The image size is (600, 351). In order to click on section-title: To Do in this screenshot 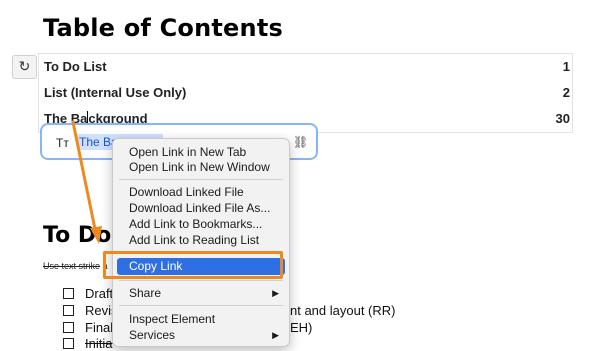, I will do `click(77, 235)`.